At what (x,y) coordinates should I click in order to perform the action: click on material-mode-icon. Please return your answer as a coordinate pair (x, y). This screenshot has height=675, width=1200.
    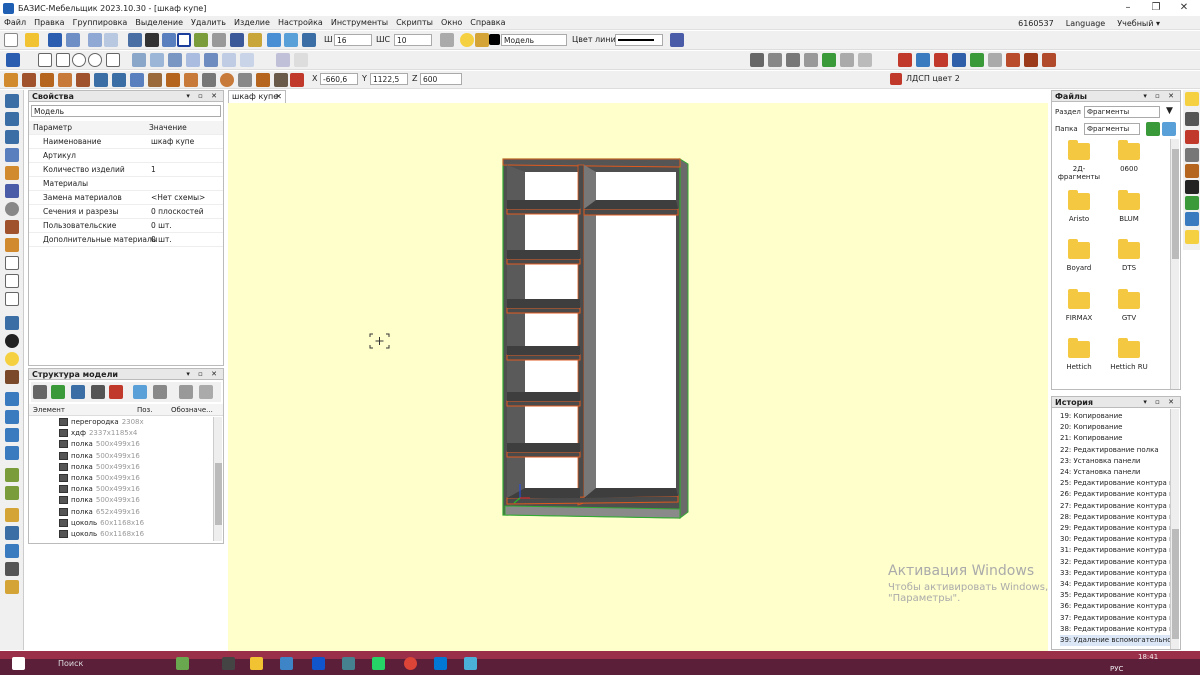
    Looking at the image, I should click on (12, 377).